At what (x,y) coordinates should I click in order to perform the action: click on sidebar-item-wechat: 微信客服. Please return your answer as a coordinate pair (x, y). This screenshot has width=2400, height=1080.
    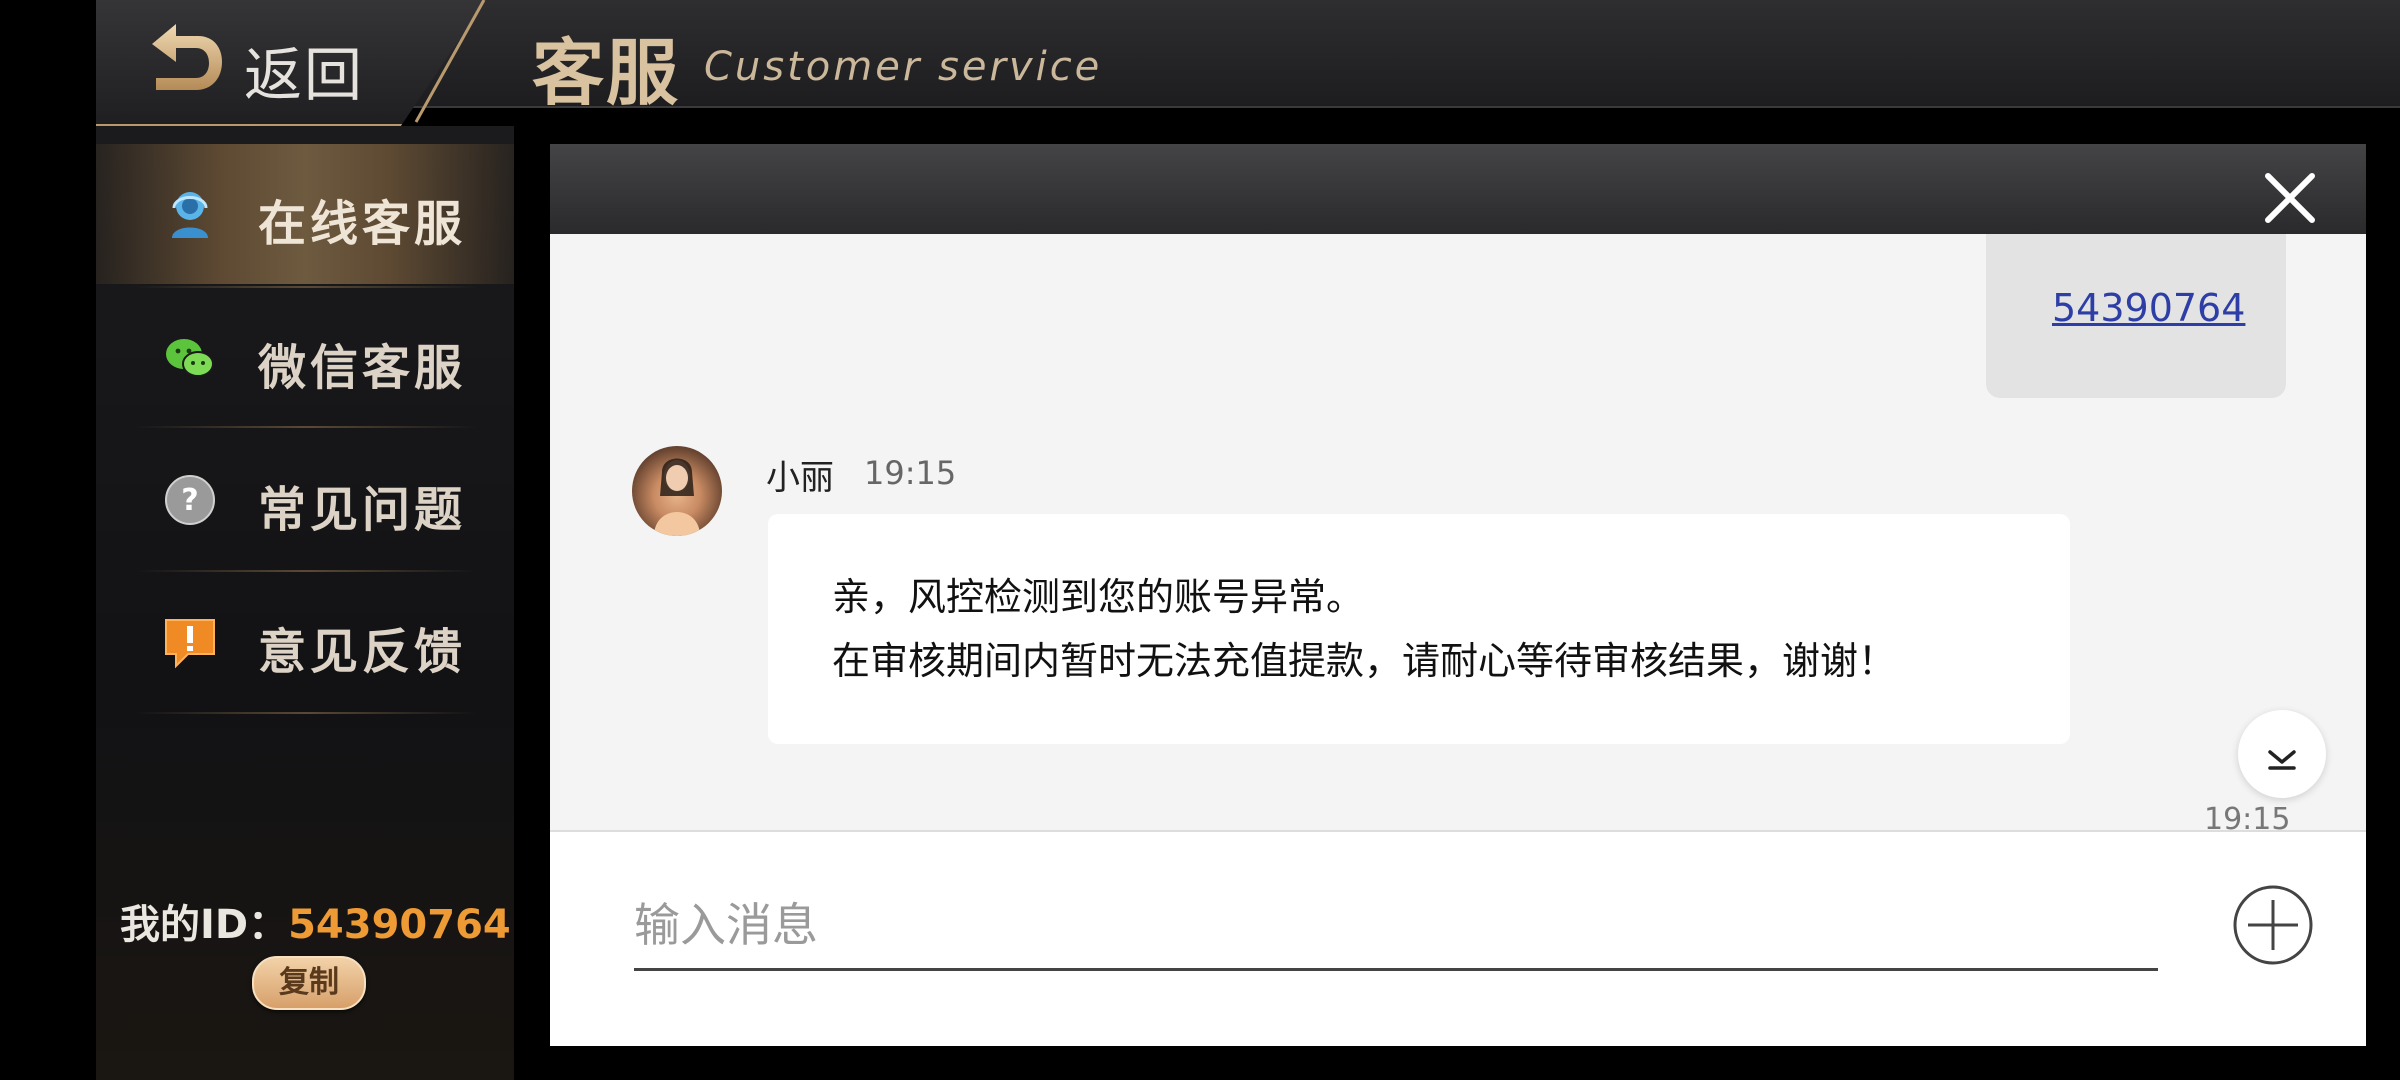
    Looking at the image, I should click on (305, 358).